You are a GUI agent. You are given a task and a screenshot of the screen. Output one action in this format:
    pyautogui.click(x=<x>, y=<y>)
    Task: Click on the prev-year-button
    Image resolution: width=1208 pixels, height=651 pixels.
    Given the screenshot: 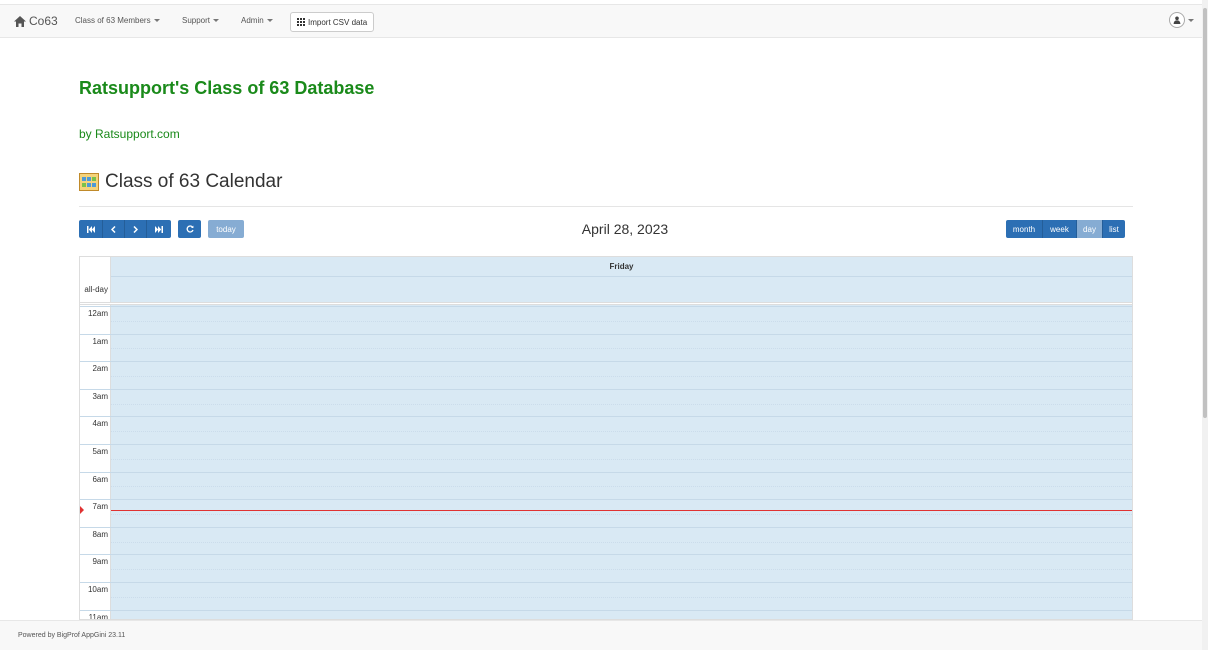 What is the action you would take?
    pyautogui.click(x=91, y=229)
    